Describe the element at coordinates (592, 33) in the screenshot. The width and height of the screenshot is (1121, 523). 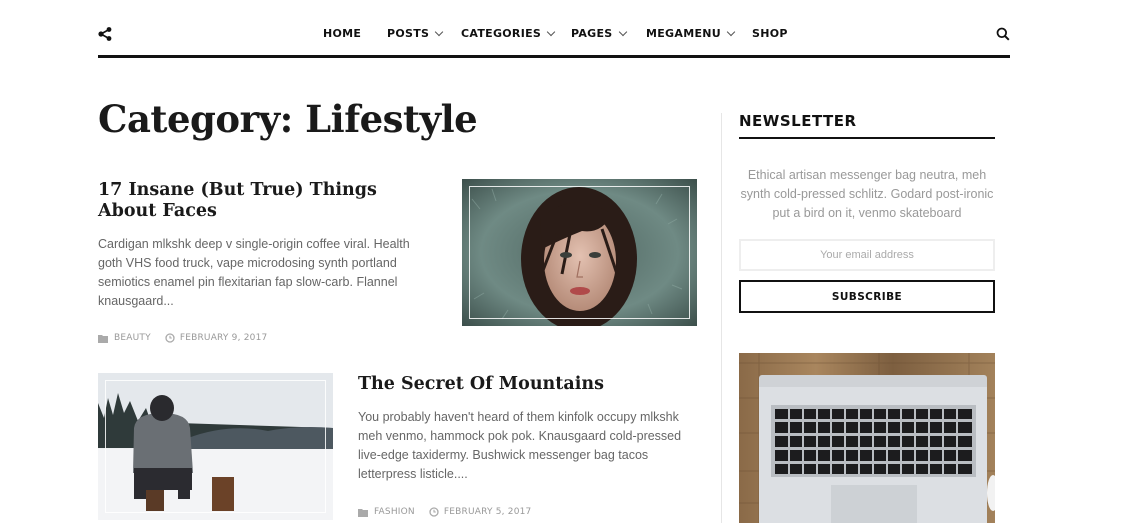
I see `nav-pages-label: PAGES` at that location.